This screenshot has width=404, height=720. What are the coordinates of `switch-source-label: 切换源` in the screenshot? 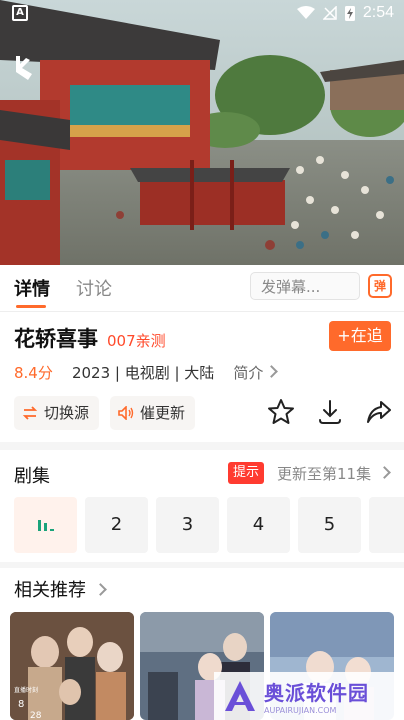 It's located at (67, 413).